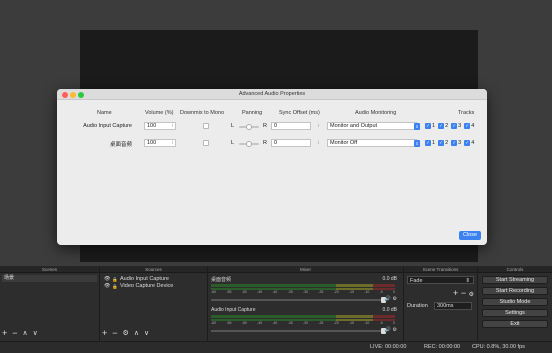 The height and width of the screenshot is (353, 552). Describe the element at coordinates (381, 292) in the screenshot. I see `tick-label: -5` at that location.